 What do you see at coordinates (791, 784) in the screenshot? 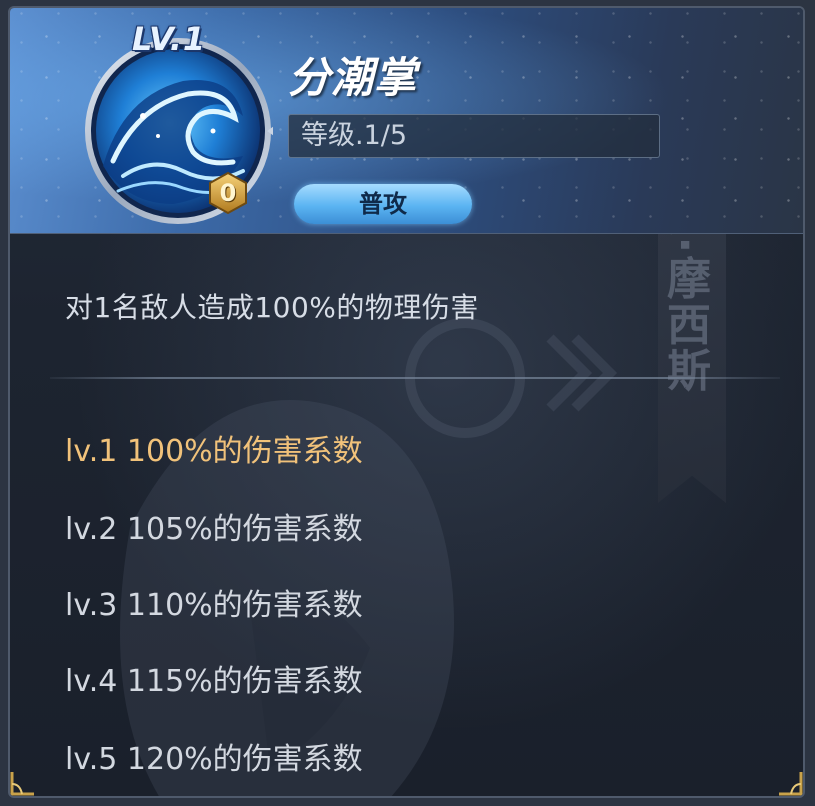
I see `corner-ornament-right` at bounding box center [791, 784].